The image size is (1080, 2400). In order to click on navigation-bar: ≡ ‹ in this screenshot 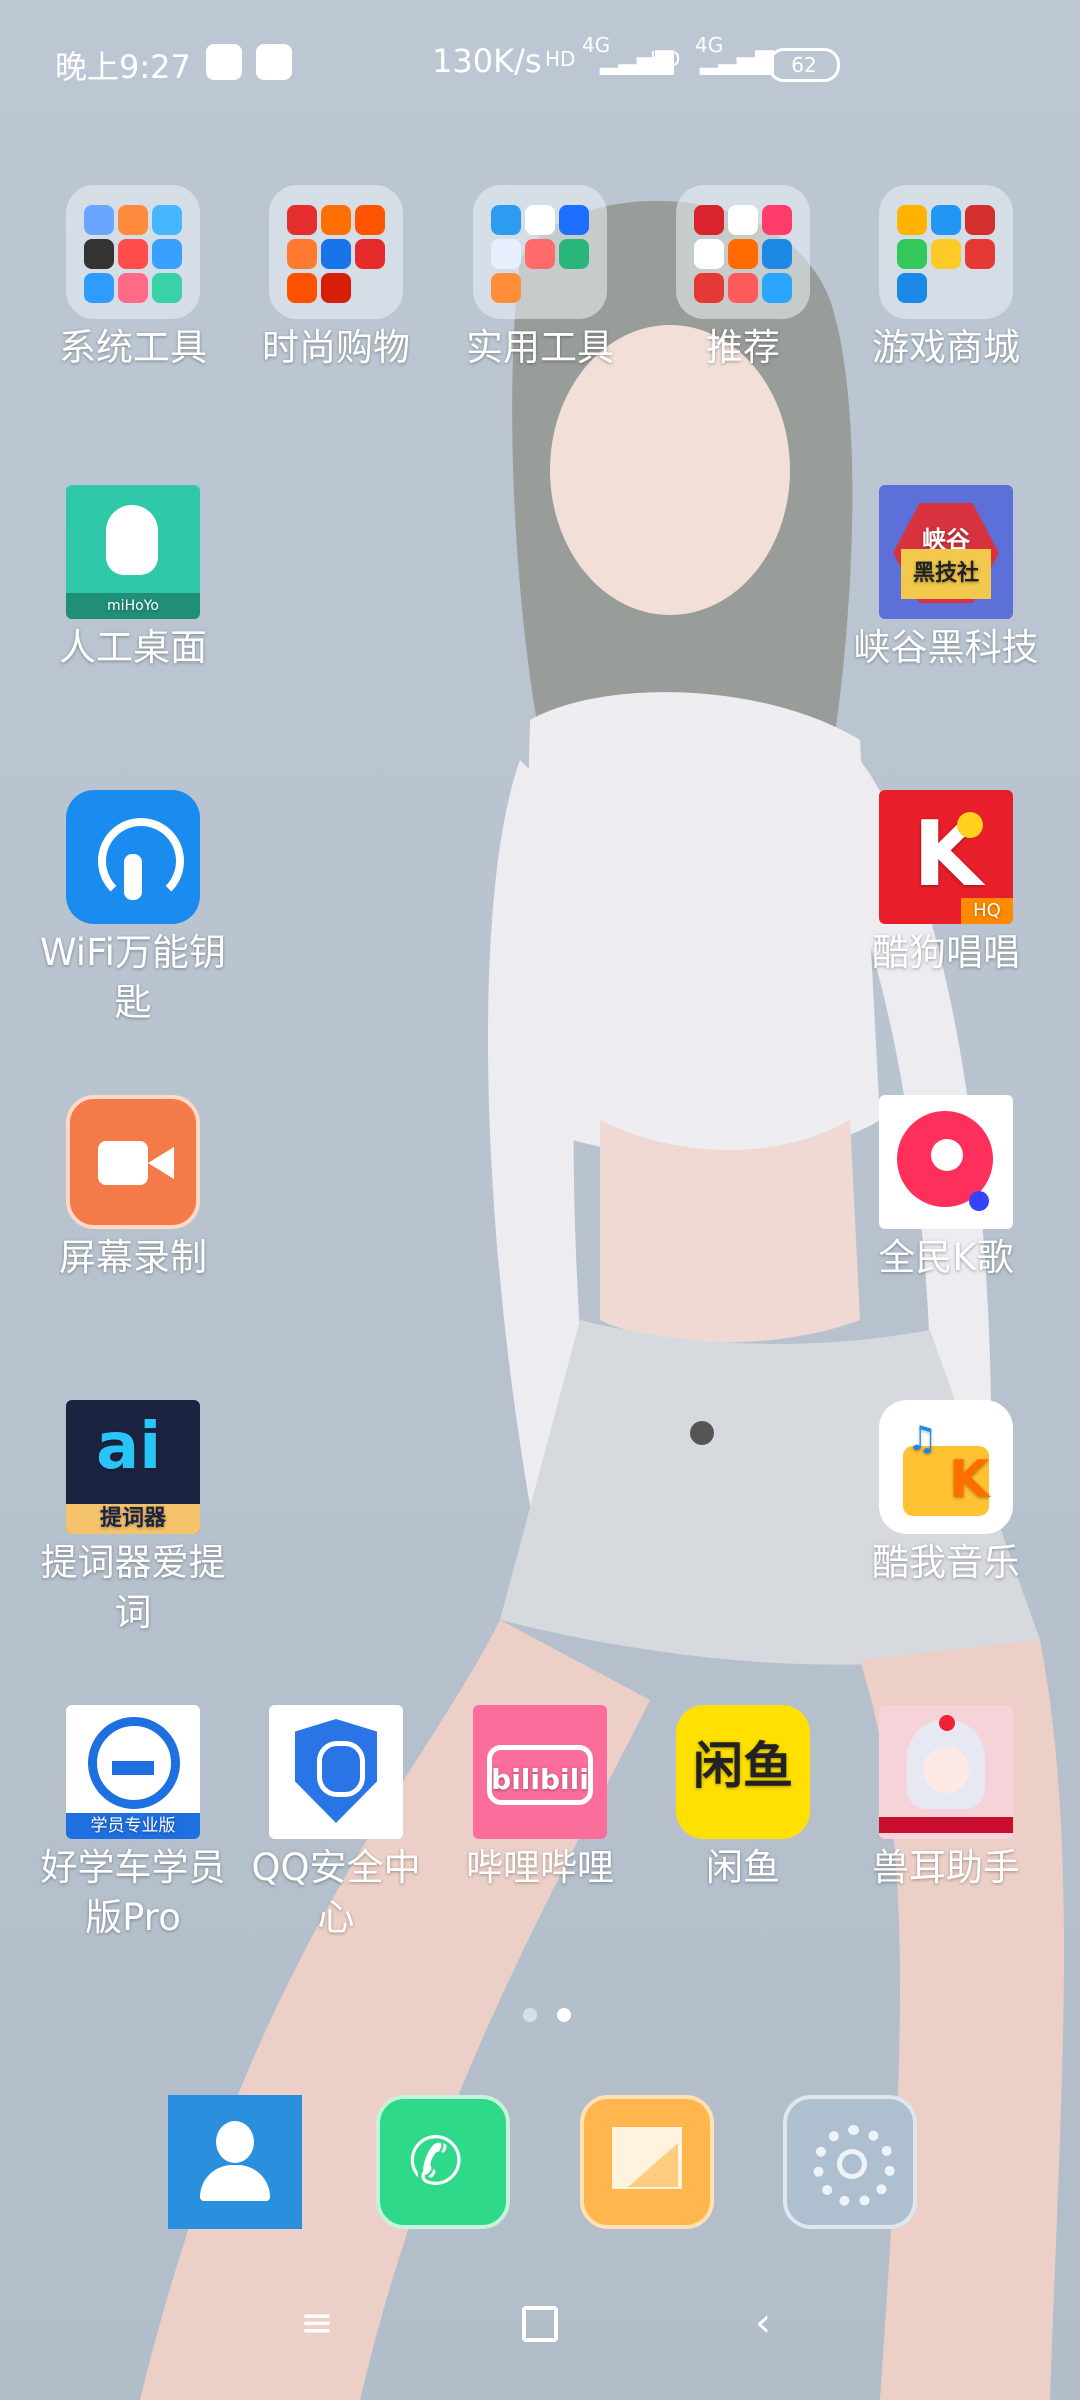, I will do `click(540, 2340)`.